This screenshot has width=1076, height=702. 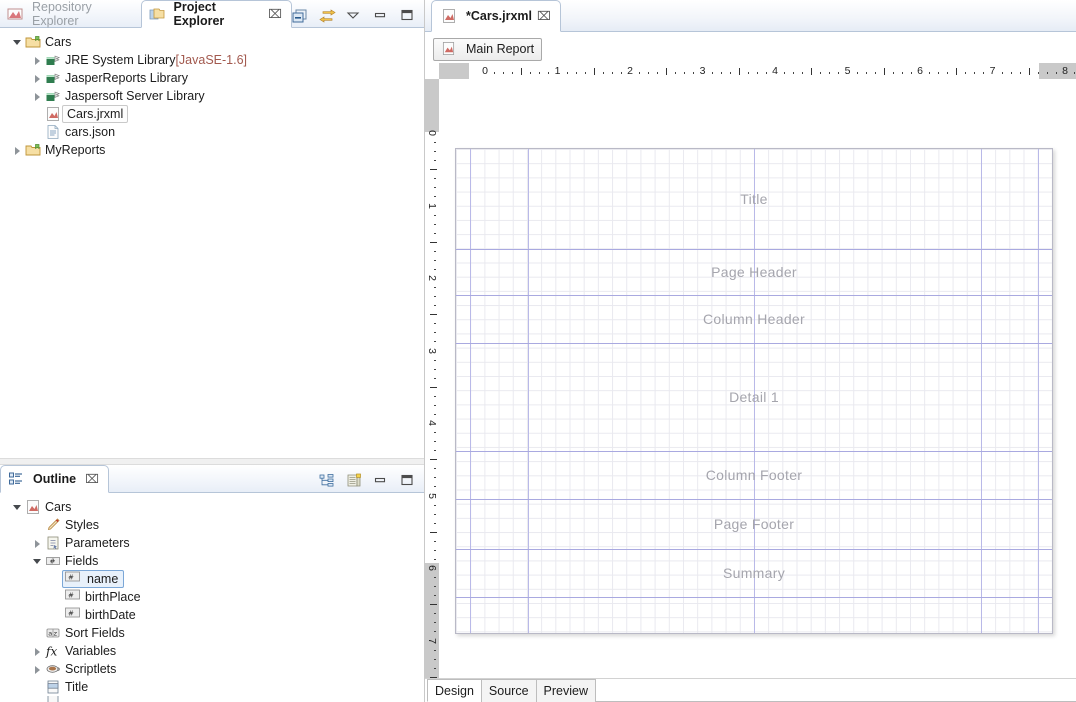 I want to click on outline-item-sort-fields: a z Sort Fields, so click(x=212, y=633).